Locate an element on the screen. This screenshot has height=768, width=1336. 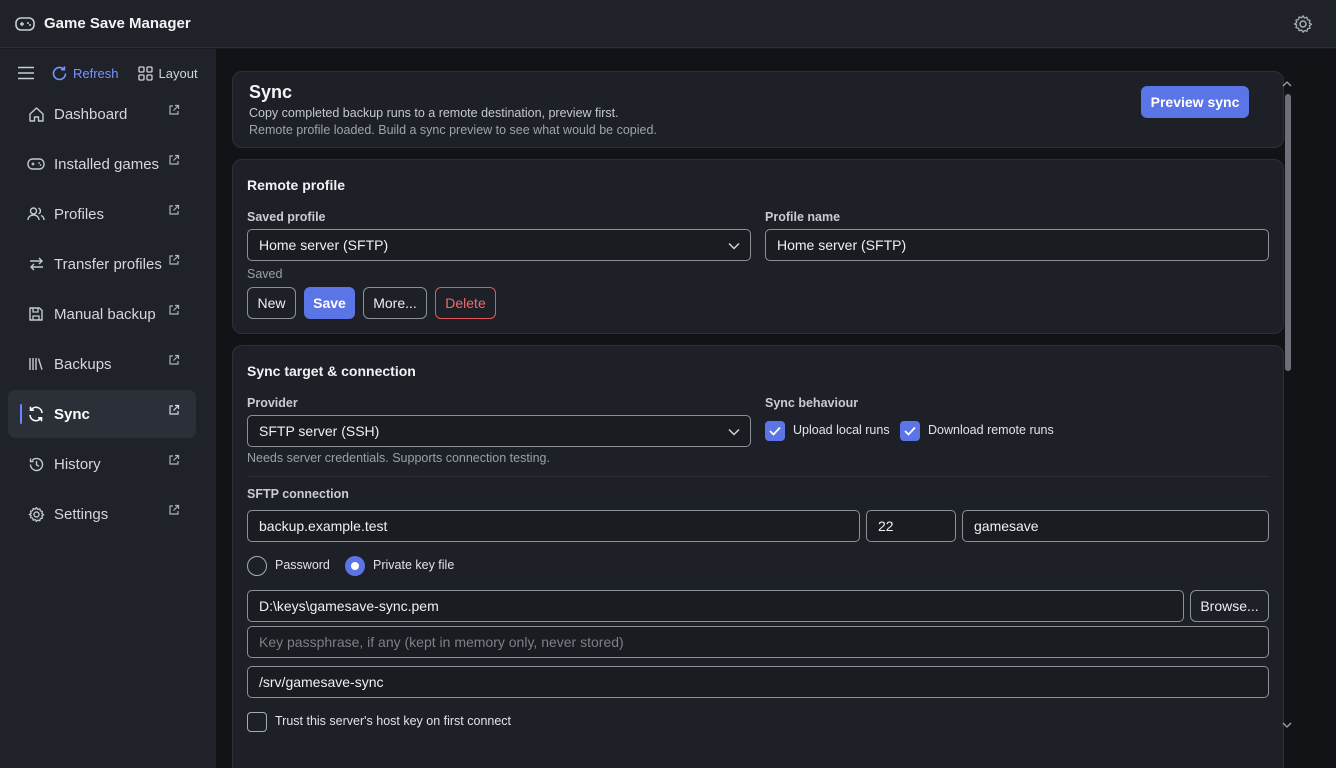
save-disk-icon is located at coordinates (36, 314).